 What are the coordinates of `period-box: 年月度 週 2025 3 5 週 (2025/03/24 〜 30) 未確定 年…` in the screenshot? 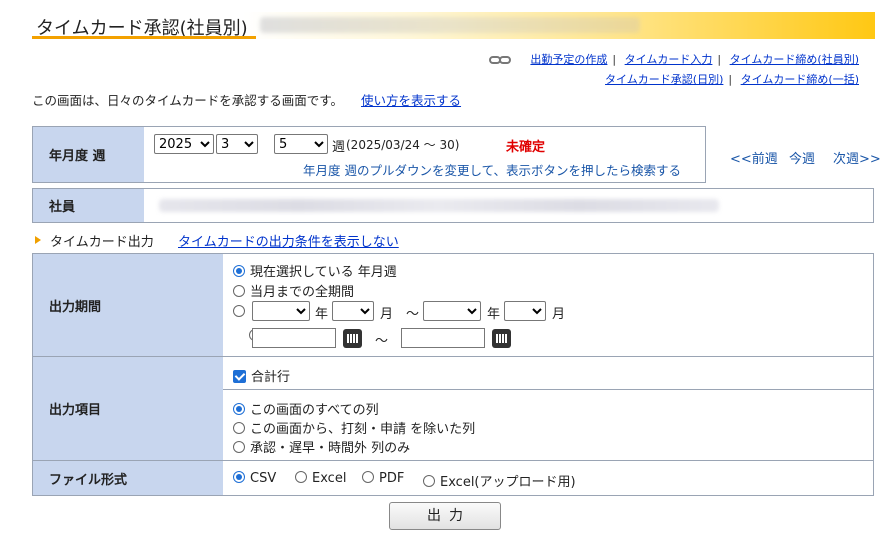 It's located at (369, 154).